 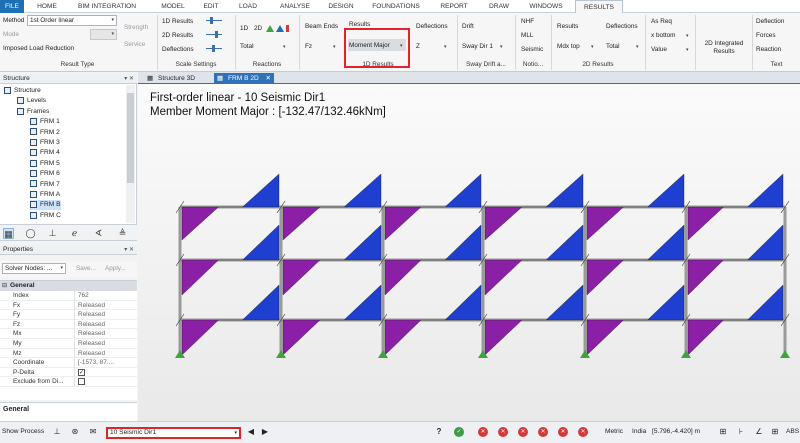 I want to click on imposed-load-reduction: Imposed Load Reduction, so click(x=38, y=48).